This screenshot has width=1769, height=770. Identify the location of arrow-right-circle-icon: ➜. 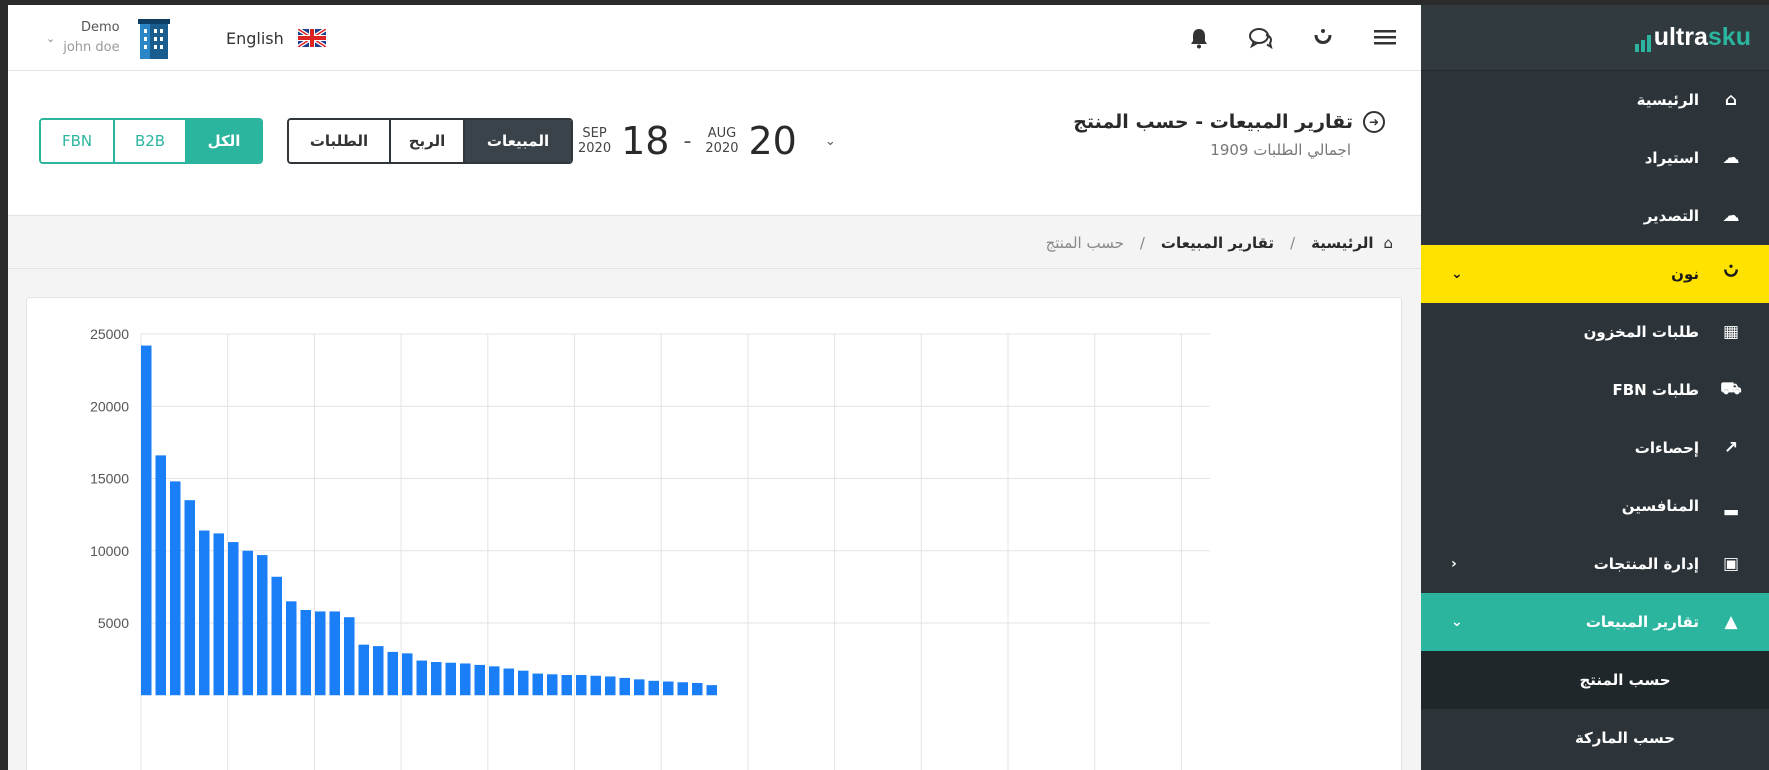
(1374, 122).